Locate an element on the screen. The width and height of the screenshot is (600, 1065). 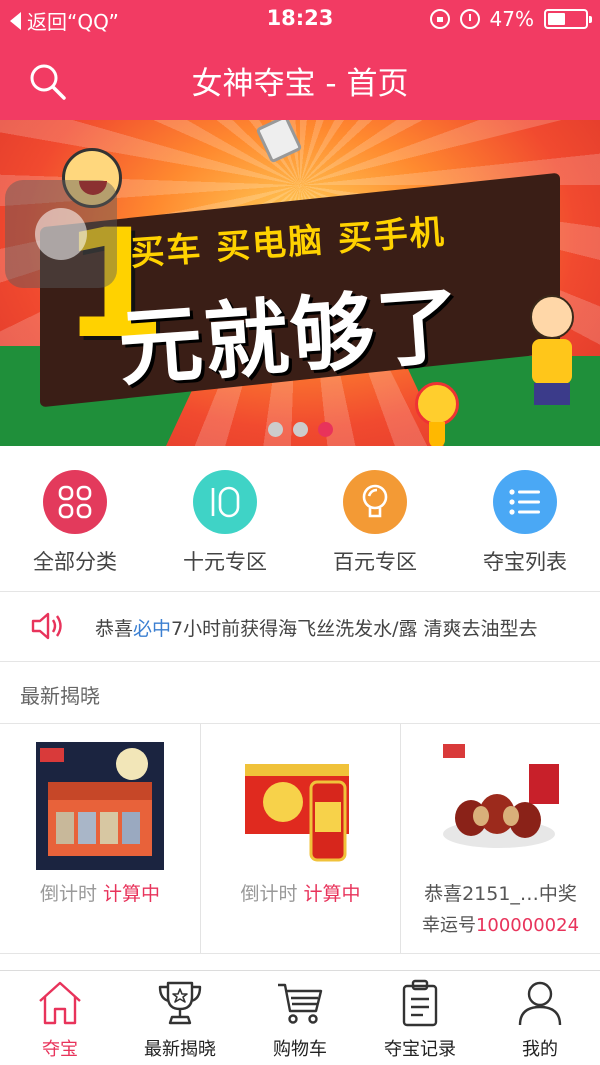
boy-legs is located at coordinates (552, 394).